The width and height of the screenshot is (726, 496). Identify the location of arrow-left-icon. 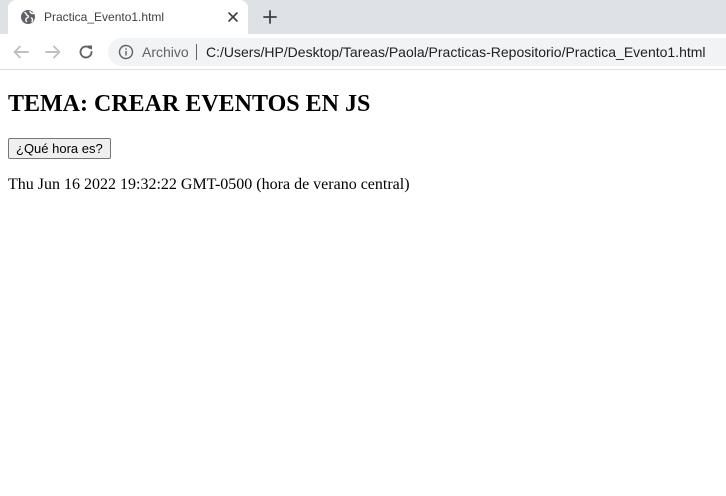
(21, 52).